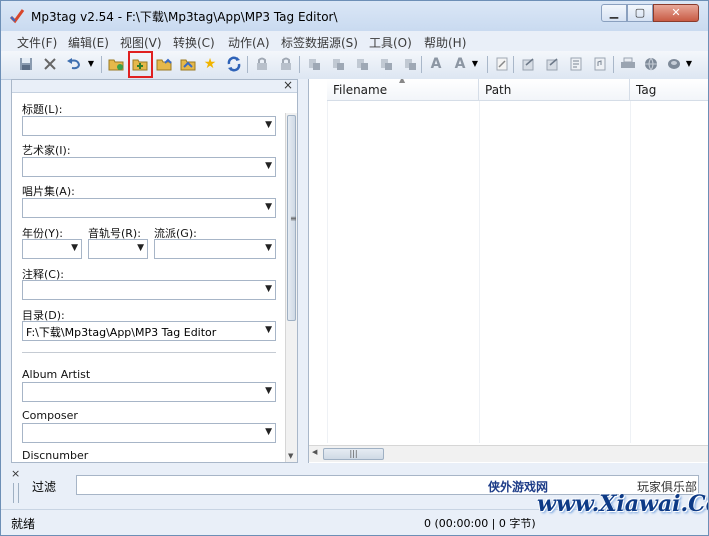 Image resolution: width=709 pixels, height=536 pixels. Describe the element at coordinates (651, 64) in the screenshot. I see `web-icon` at that location.